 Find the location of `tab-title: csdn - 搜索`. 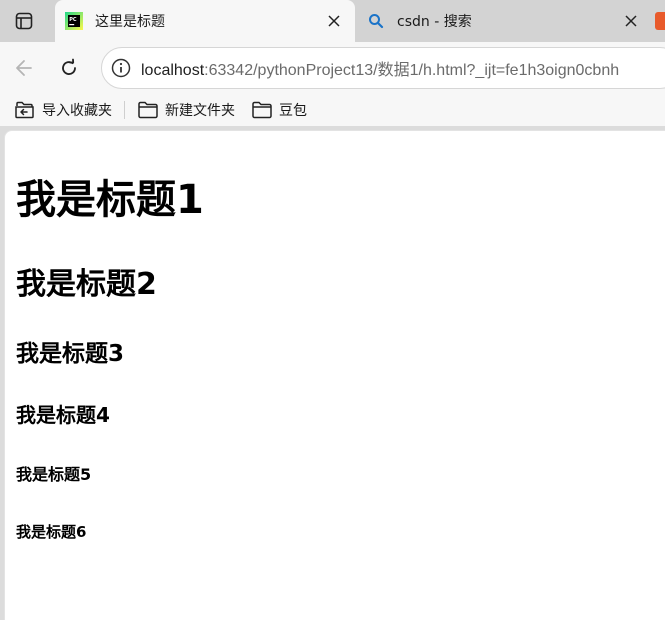

tab-title: csdn - 搜索 is located at coordinates (434, 22).